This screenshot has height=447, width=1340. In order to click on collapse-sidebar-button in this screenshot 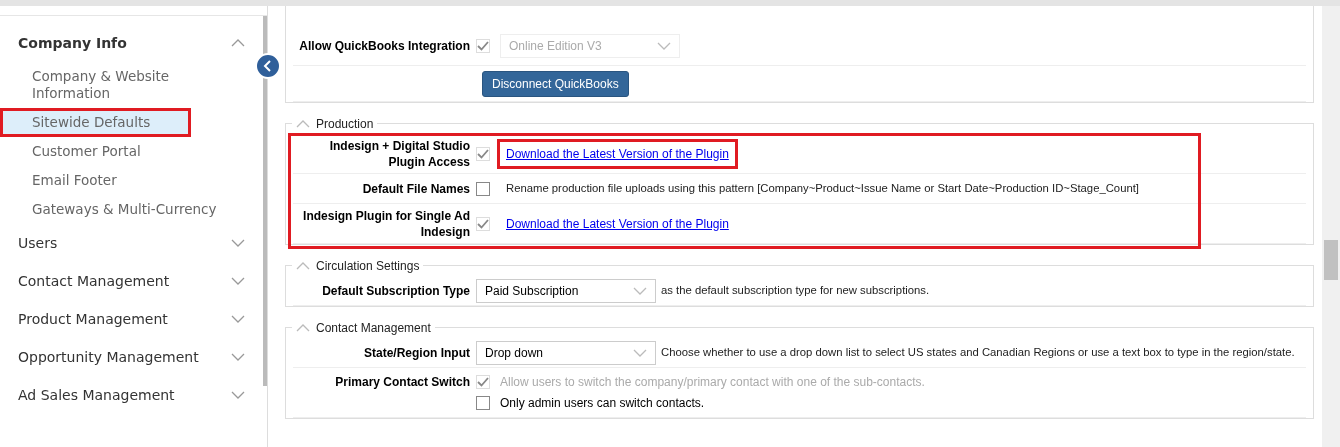, I will do `click(268, 66)`.